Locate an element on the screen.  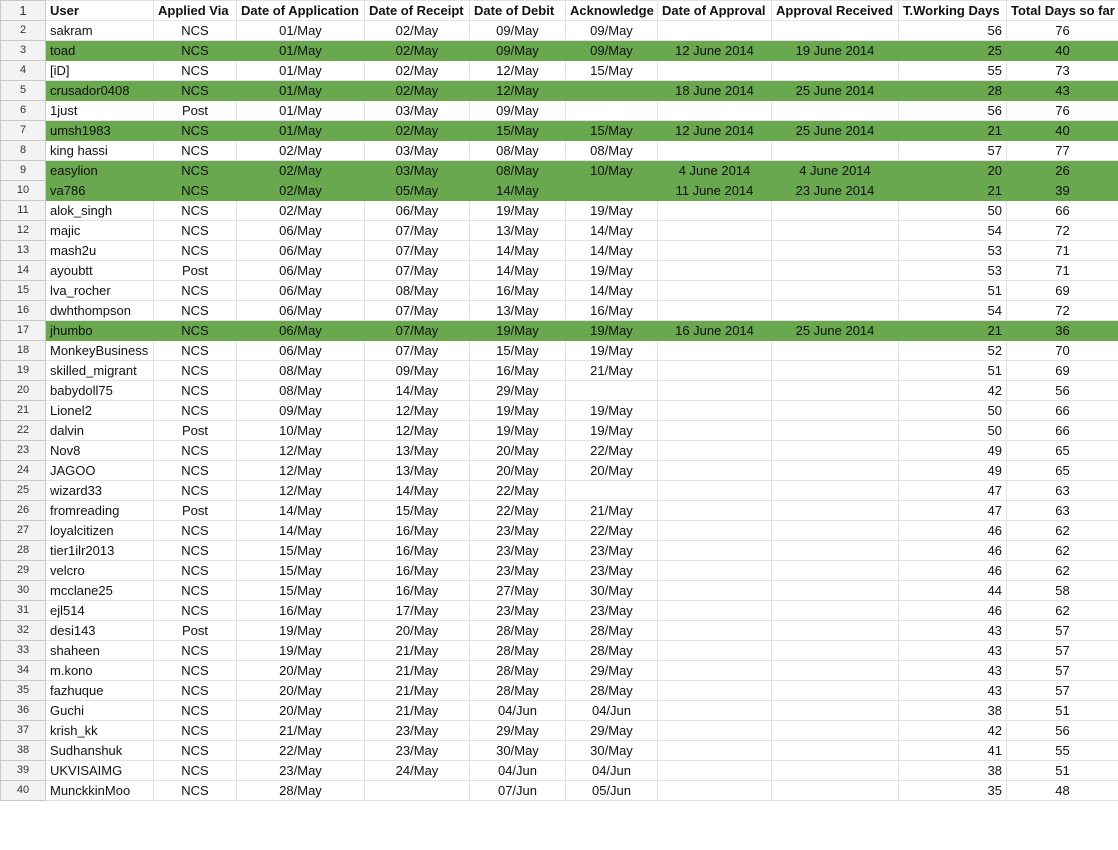
cell-total-days: 63 is located at coordinates (1062, 490).